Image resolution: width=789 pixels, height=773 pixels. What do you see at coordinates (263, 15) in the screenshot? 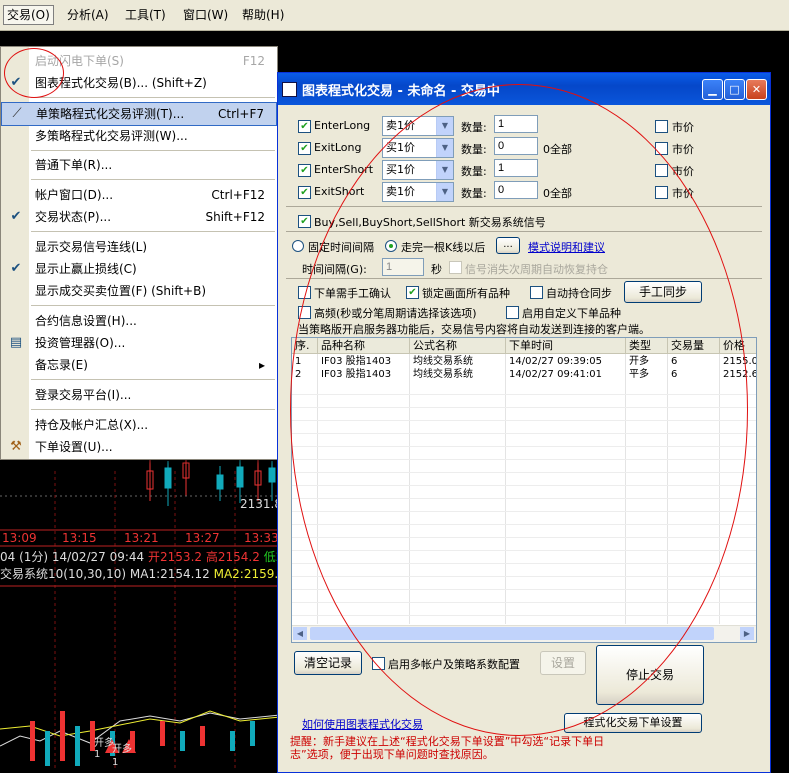
I see `menubar-help: 帮助(H)` at bounding box center [263, 15].